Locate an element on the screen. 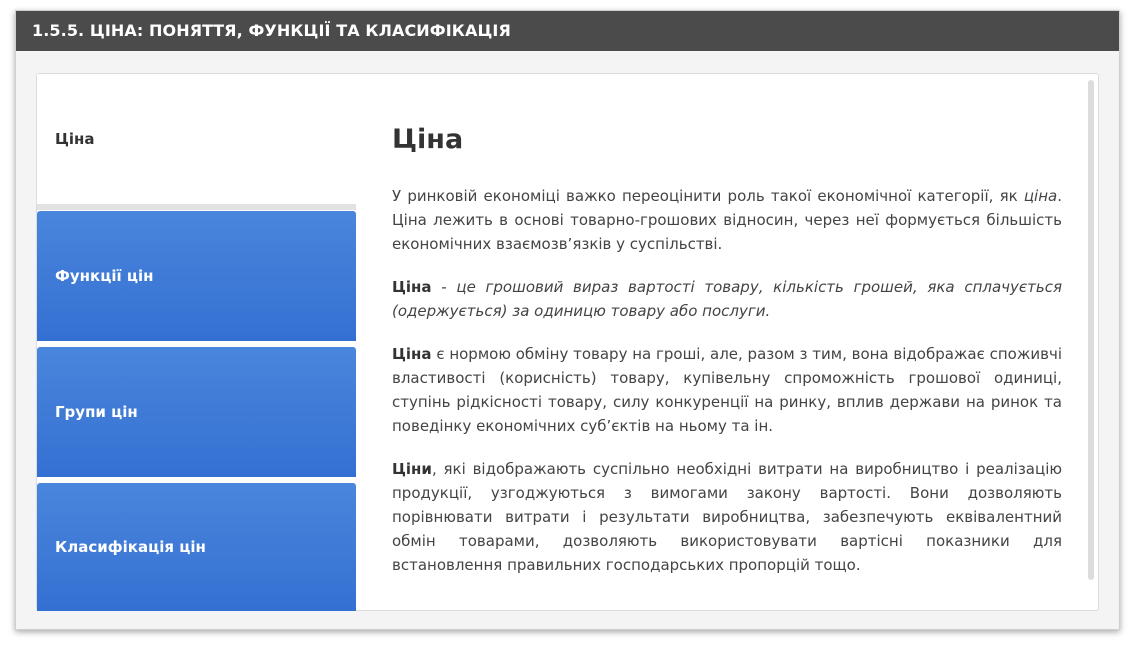 The height and width of the screenshot is (653, 1136). tab-price-functions: Функції цін is located at coordinates (196, 276).